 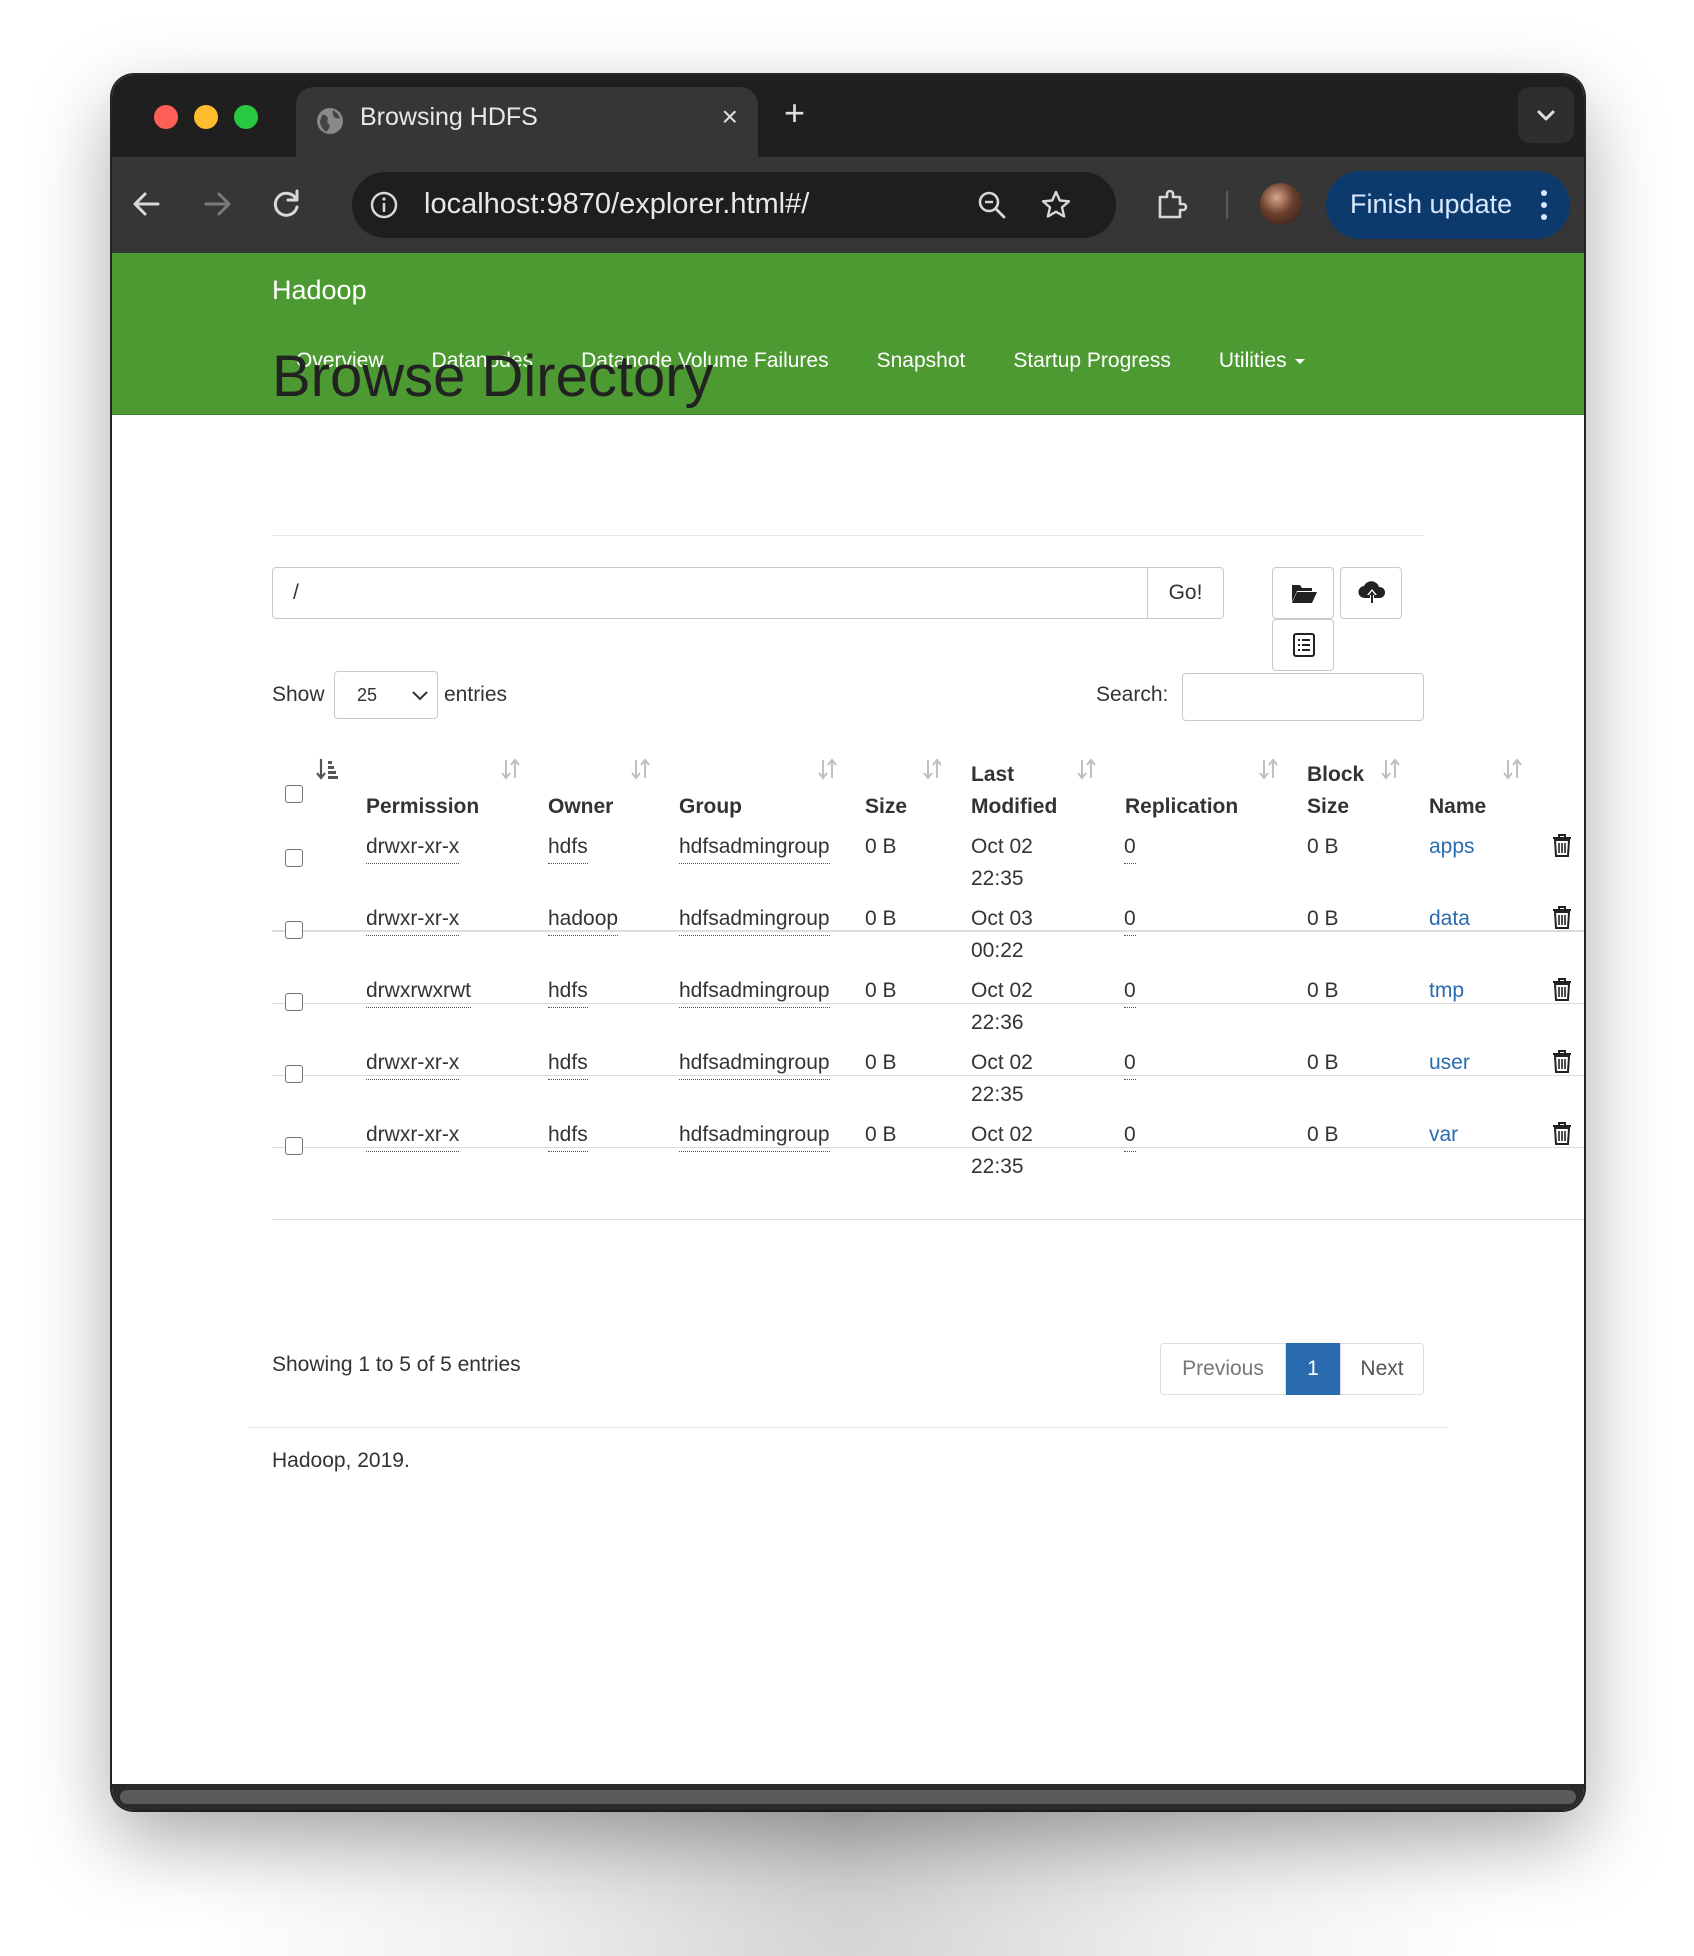 What do you see at coordinates (1172, 205) in the screenshot?
I see `extensions-puzzle-icon` at bounding box center [1172, 205].